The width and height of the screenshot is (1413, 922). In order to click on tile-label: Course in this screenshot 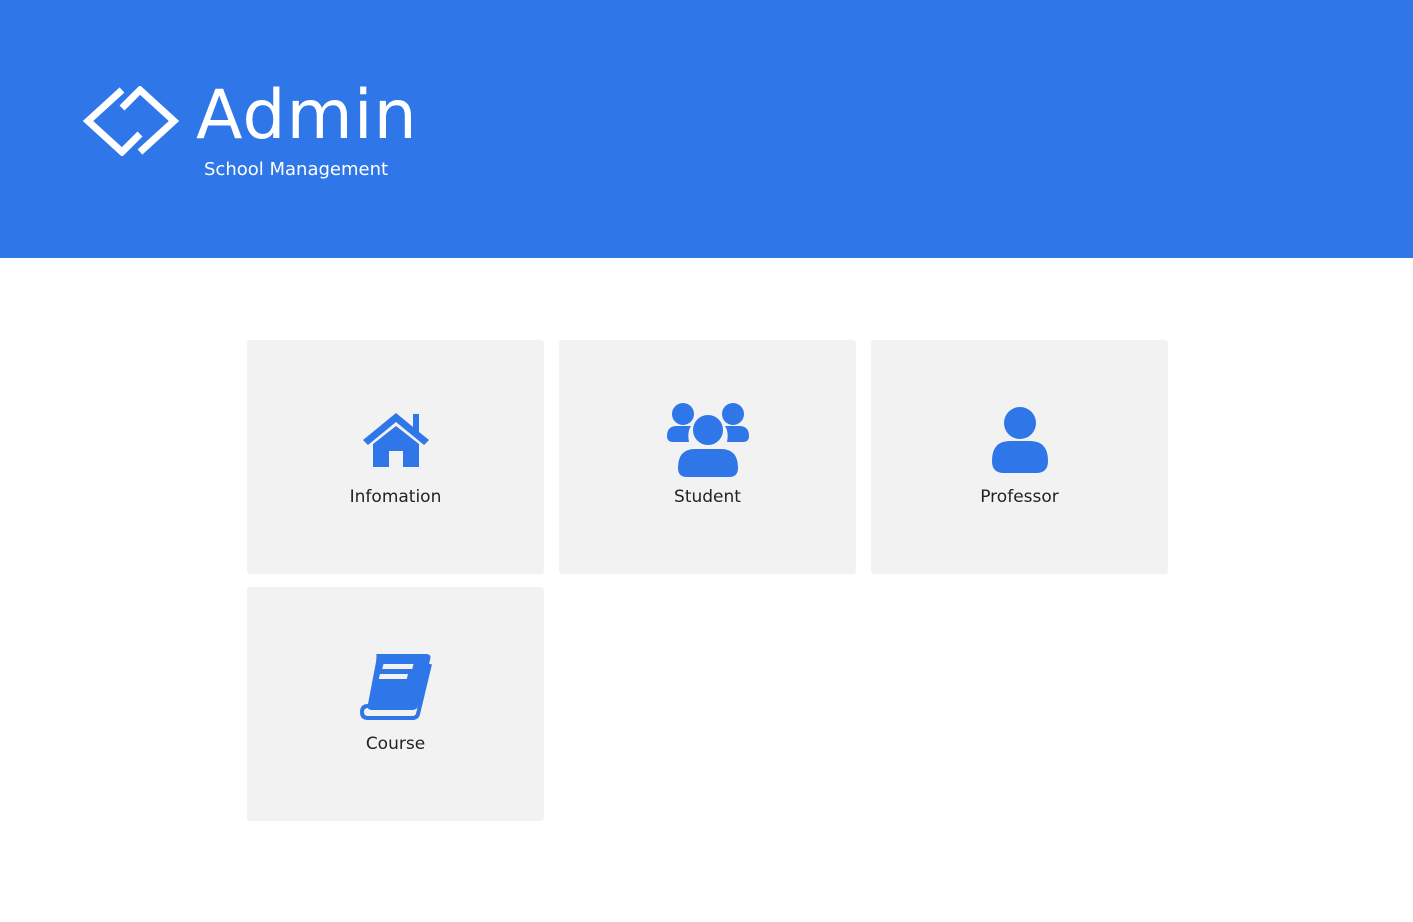, I will do `click(395, 744)`.